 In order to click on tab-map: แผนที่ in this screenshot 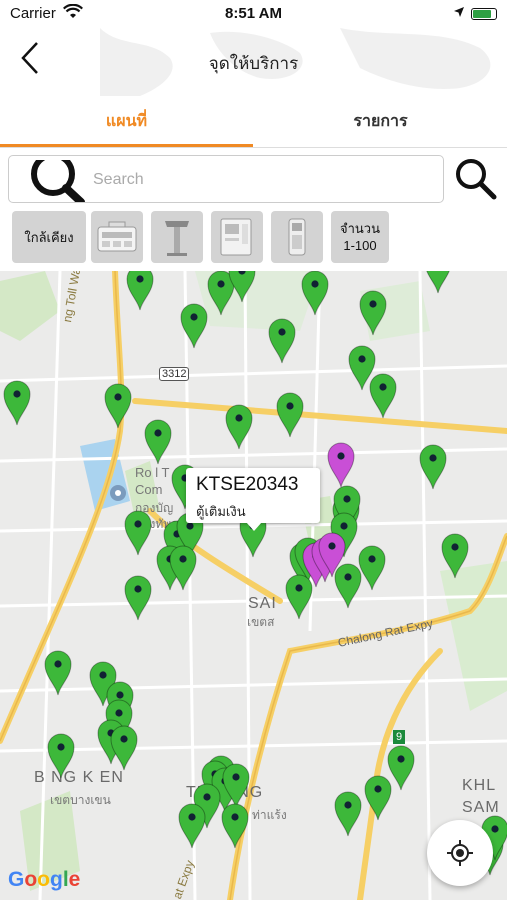, I will do `click(126, 121)`.